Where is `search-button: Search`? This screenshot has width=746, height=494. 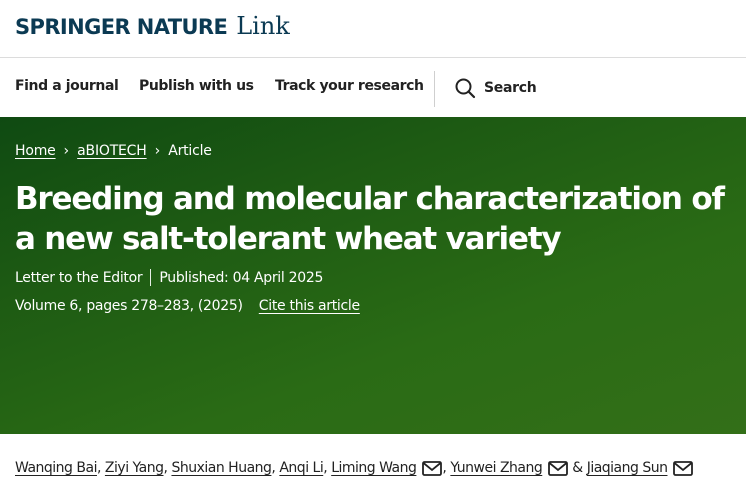 search-button: Search is located at coordinates (495, 88).